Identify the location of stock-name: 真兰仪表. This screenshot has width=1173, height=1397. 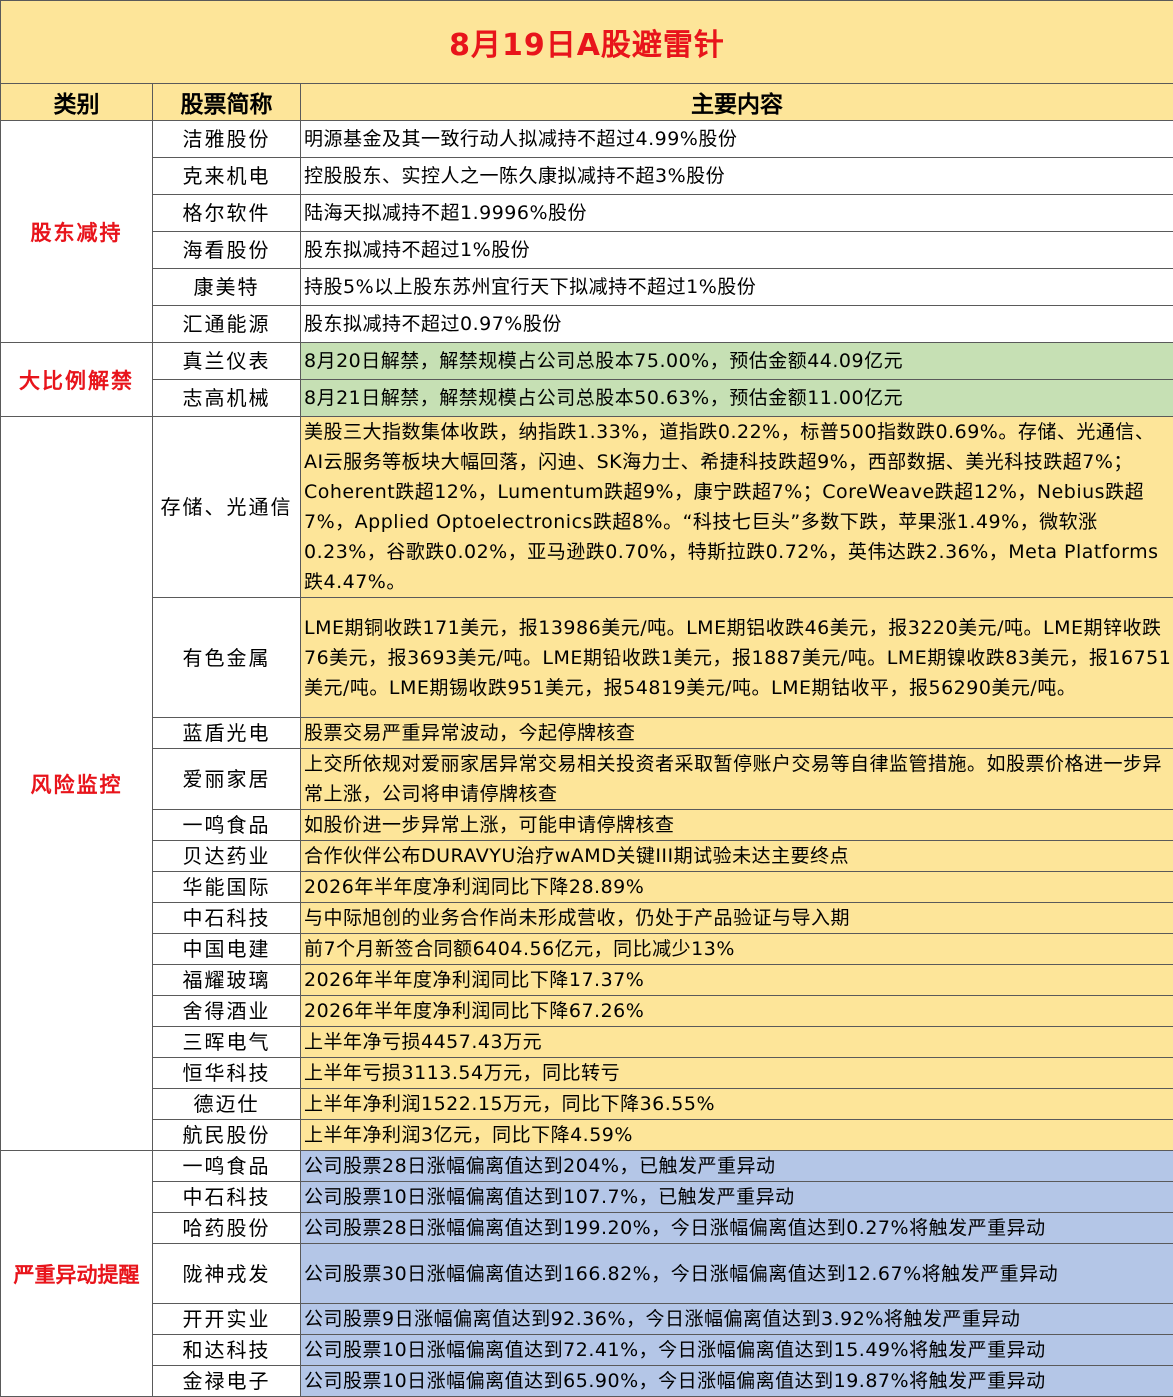
(227, 361).